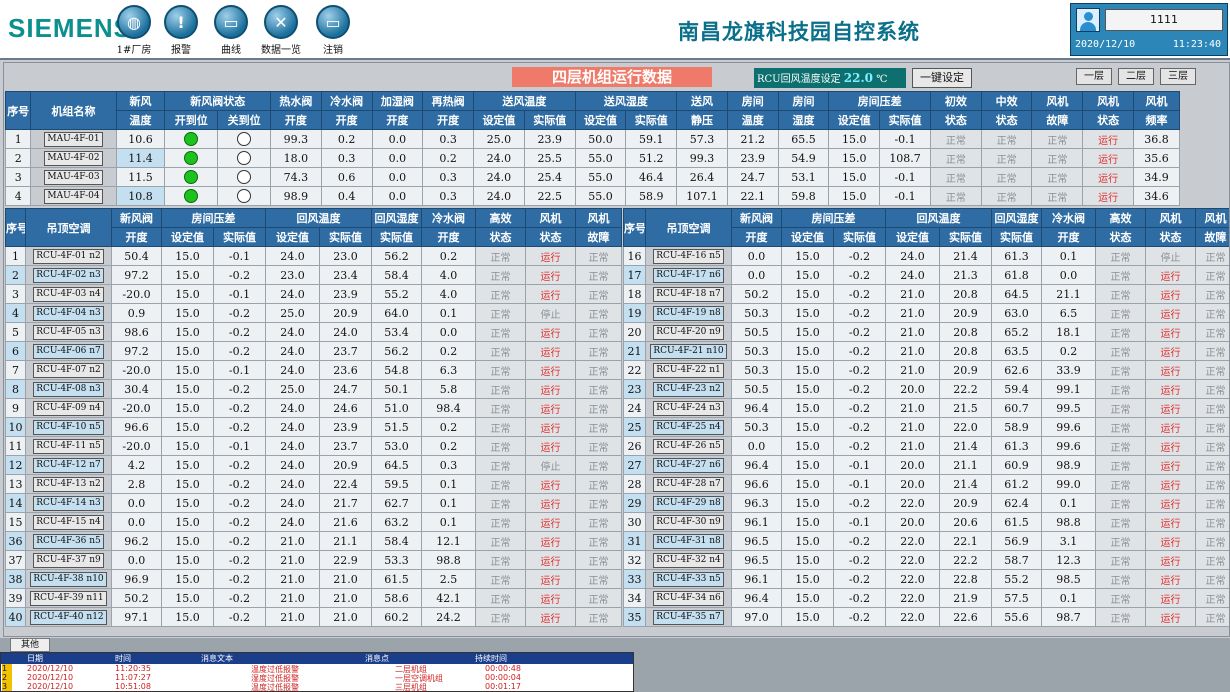 This screenshot has height=692, width=1230. Describe the element at coordinates (942, 78) in the screenshot. I see `one-key-set-button: 一键设定` at that location.